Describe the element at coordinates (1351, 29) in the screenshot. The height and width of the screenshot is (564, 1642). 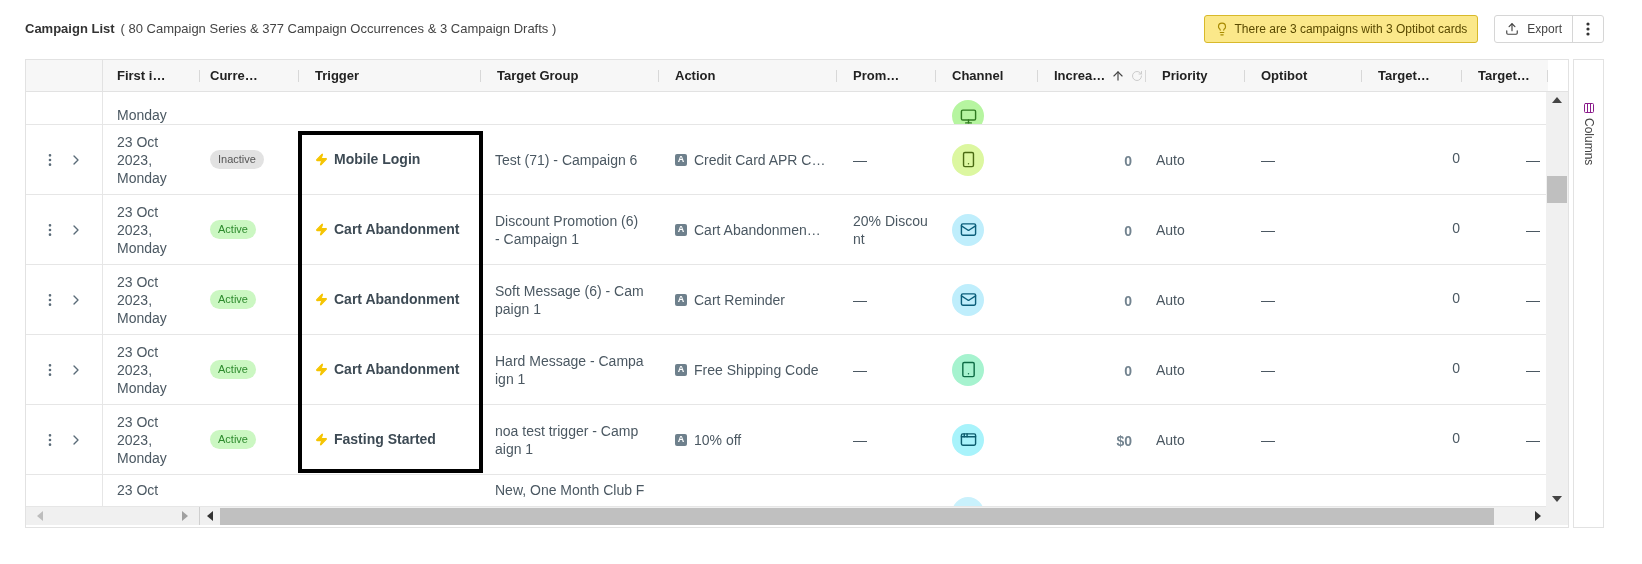
I see `notice-text: There are 3 campaigns with 3 Optibot cards` at that location.